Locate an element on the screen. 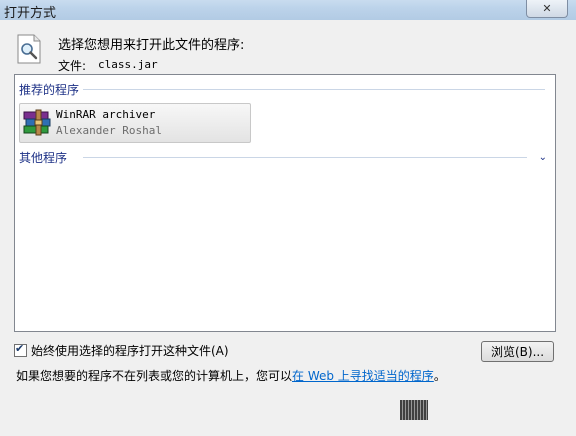 The height and width of the screenshot is (436, 576). chevron-down-icon: ⌄ is located at coordinates (543, 157).